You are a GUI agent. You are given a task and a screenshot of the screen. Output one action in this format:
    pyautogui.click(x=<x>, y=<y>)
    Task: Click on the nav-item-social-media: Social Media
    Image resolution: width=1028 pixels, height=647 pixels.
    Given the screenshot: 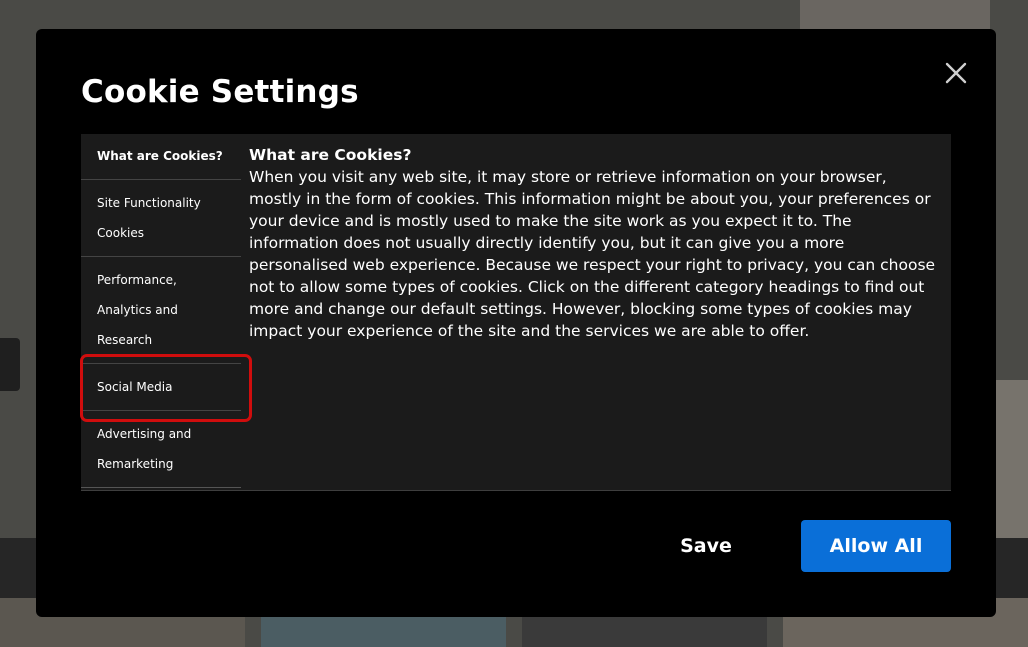 What is the action you would take?
    pyautogui.click(x=161, y=387)
    